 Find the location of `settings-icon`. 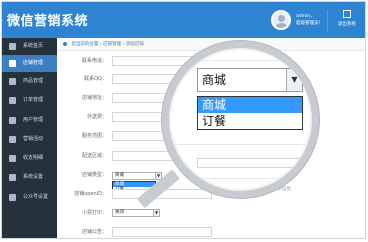

settings-icon is located at coordinates (12, 177).